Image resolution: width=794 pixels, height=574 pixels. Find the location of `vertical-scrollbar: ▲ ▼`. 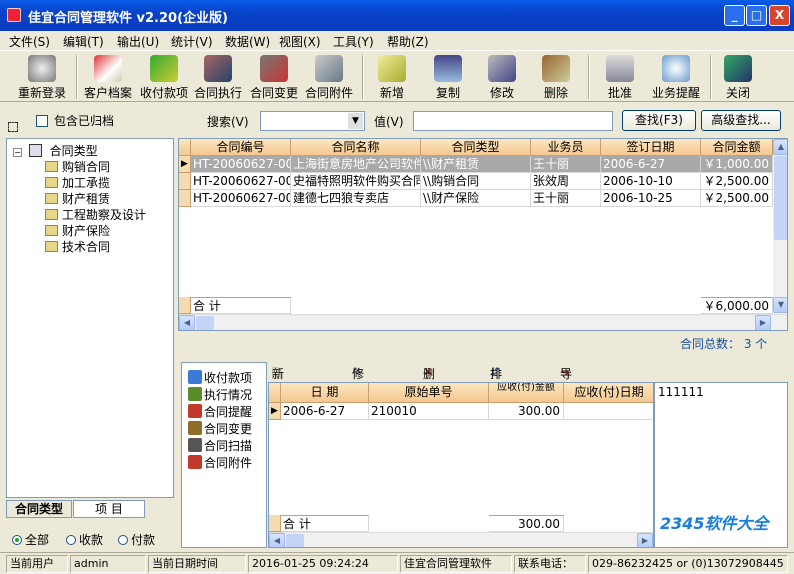

vertical-scrollbar: ▲ ▼ is located at coordinates (780, 226).